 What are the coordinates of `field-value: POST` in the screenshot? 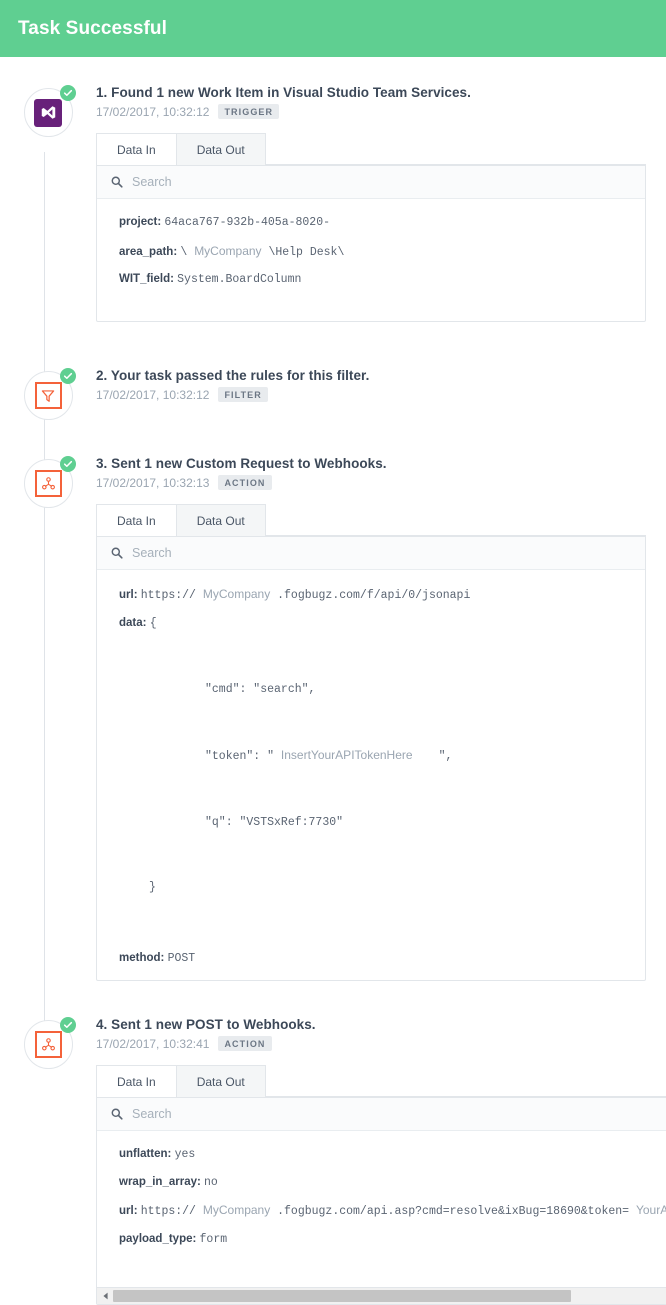 It's located at (181, 958).